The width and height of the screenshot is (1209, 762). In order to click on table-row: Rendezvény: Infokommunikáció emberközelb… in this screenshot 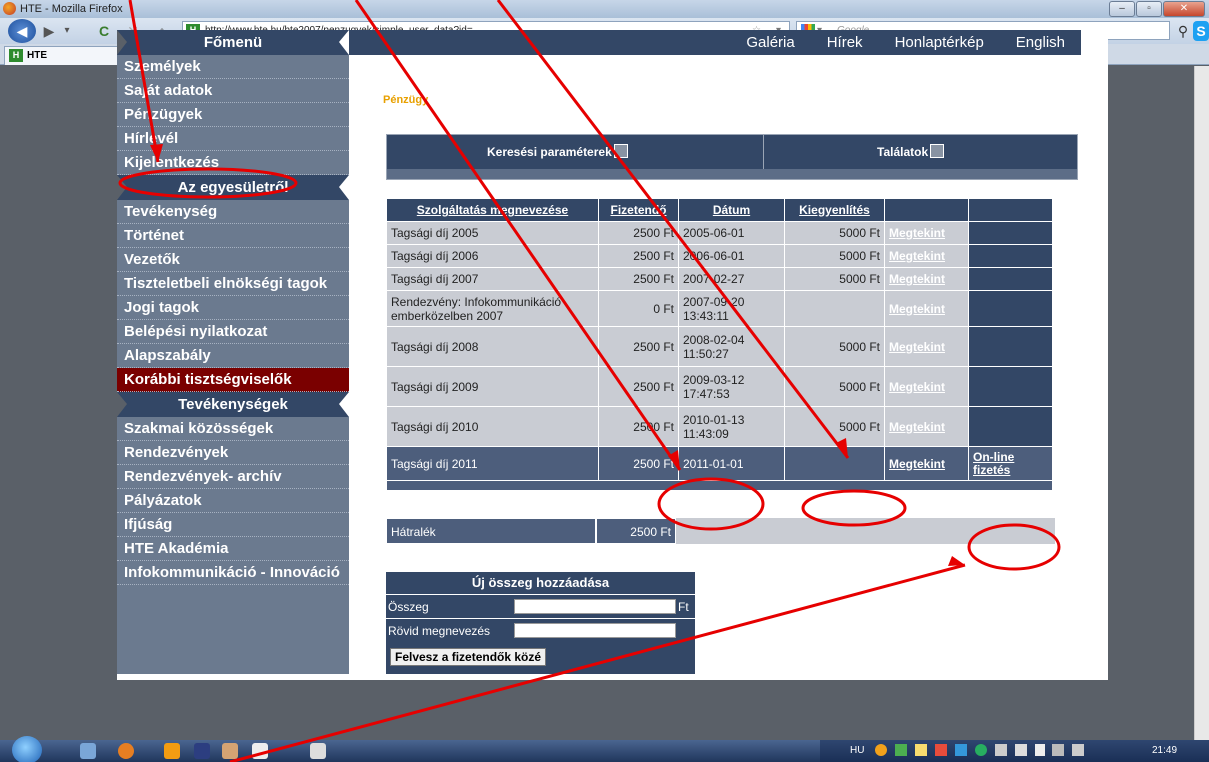, I will do `click(719, 308)`.